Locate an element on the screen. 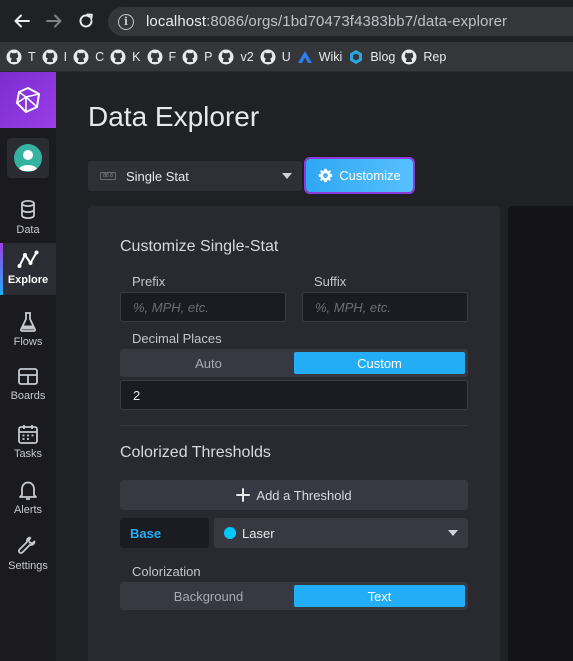  influx-logo is located at coordinates (28, 100).